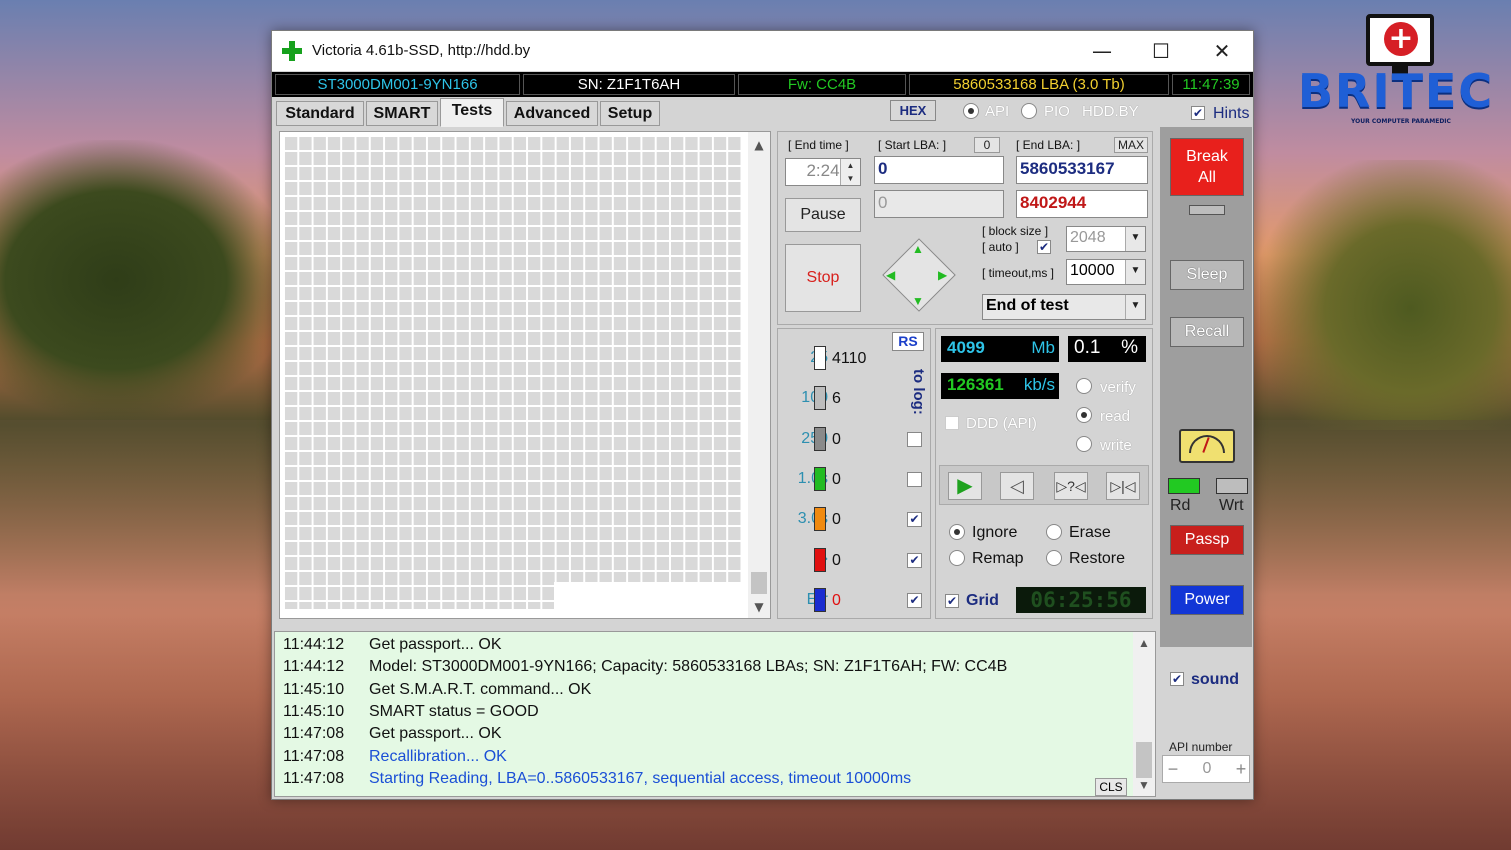 The width and height of the screenshot is (1511, 850). What do you see at coordinates (1207, 275) in the screenshot?
I see `sleep-button: Sleep` at bounding box center [1207, 275].